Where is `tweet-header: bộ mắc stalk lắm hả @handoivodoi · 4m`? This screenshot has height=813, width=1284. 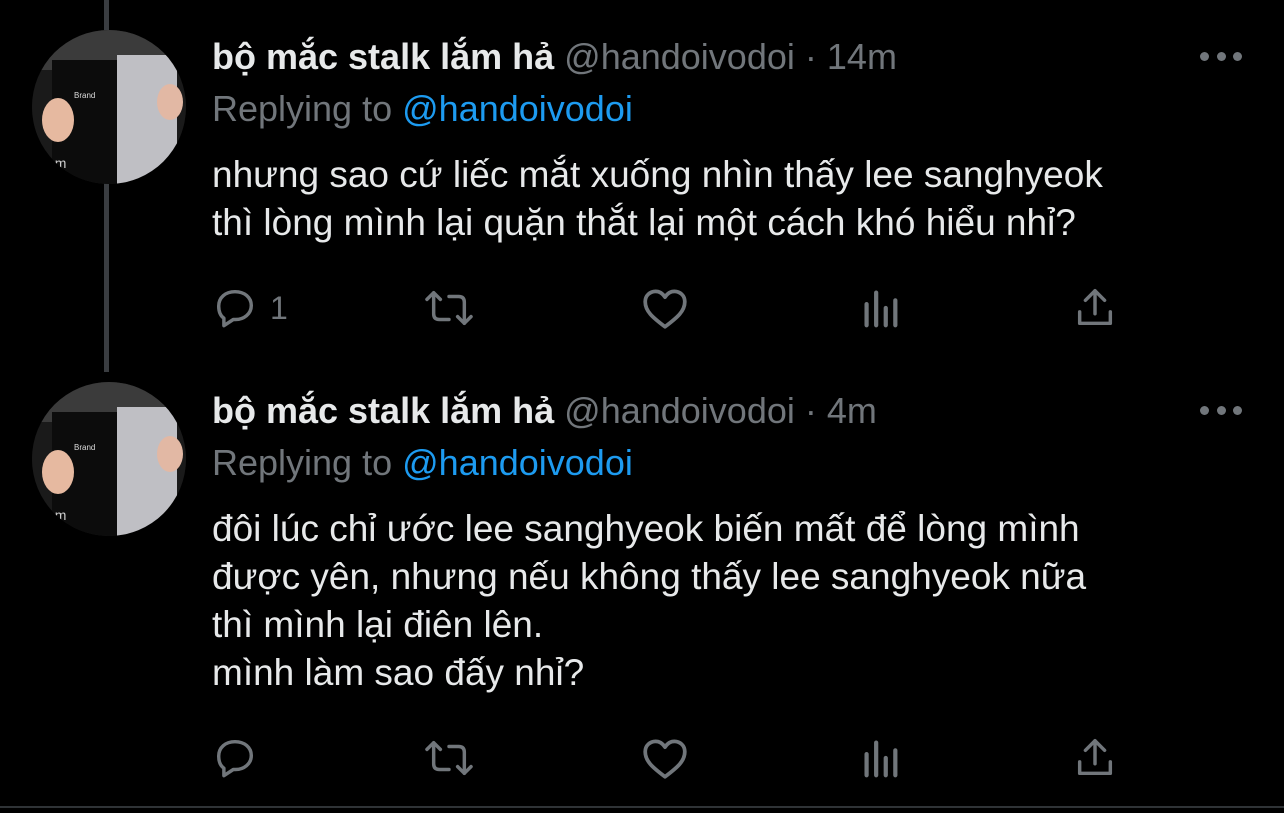 tweet-header: bộ mắc stalk lắm hả @handoivodoi · 4m is located at coordinates (544, 411).